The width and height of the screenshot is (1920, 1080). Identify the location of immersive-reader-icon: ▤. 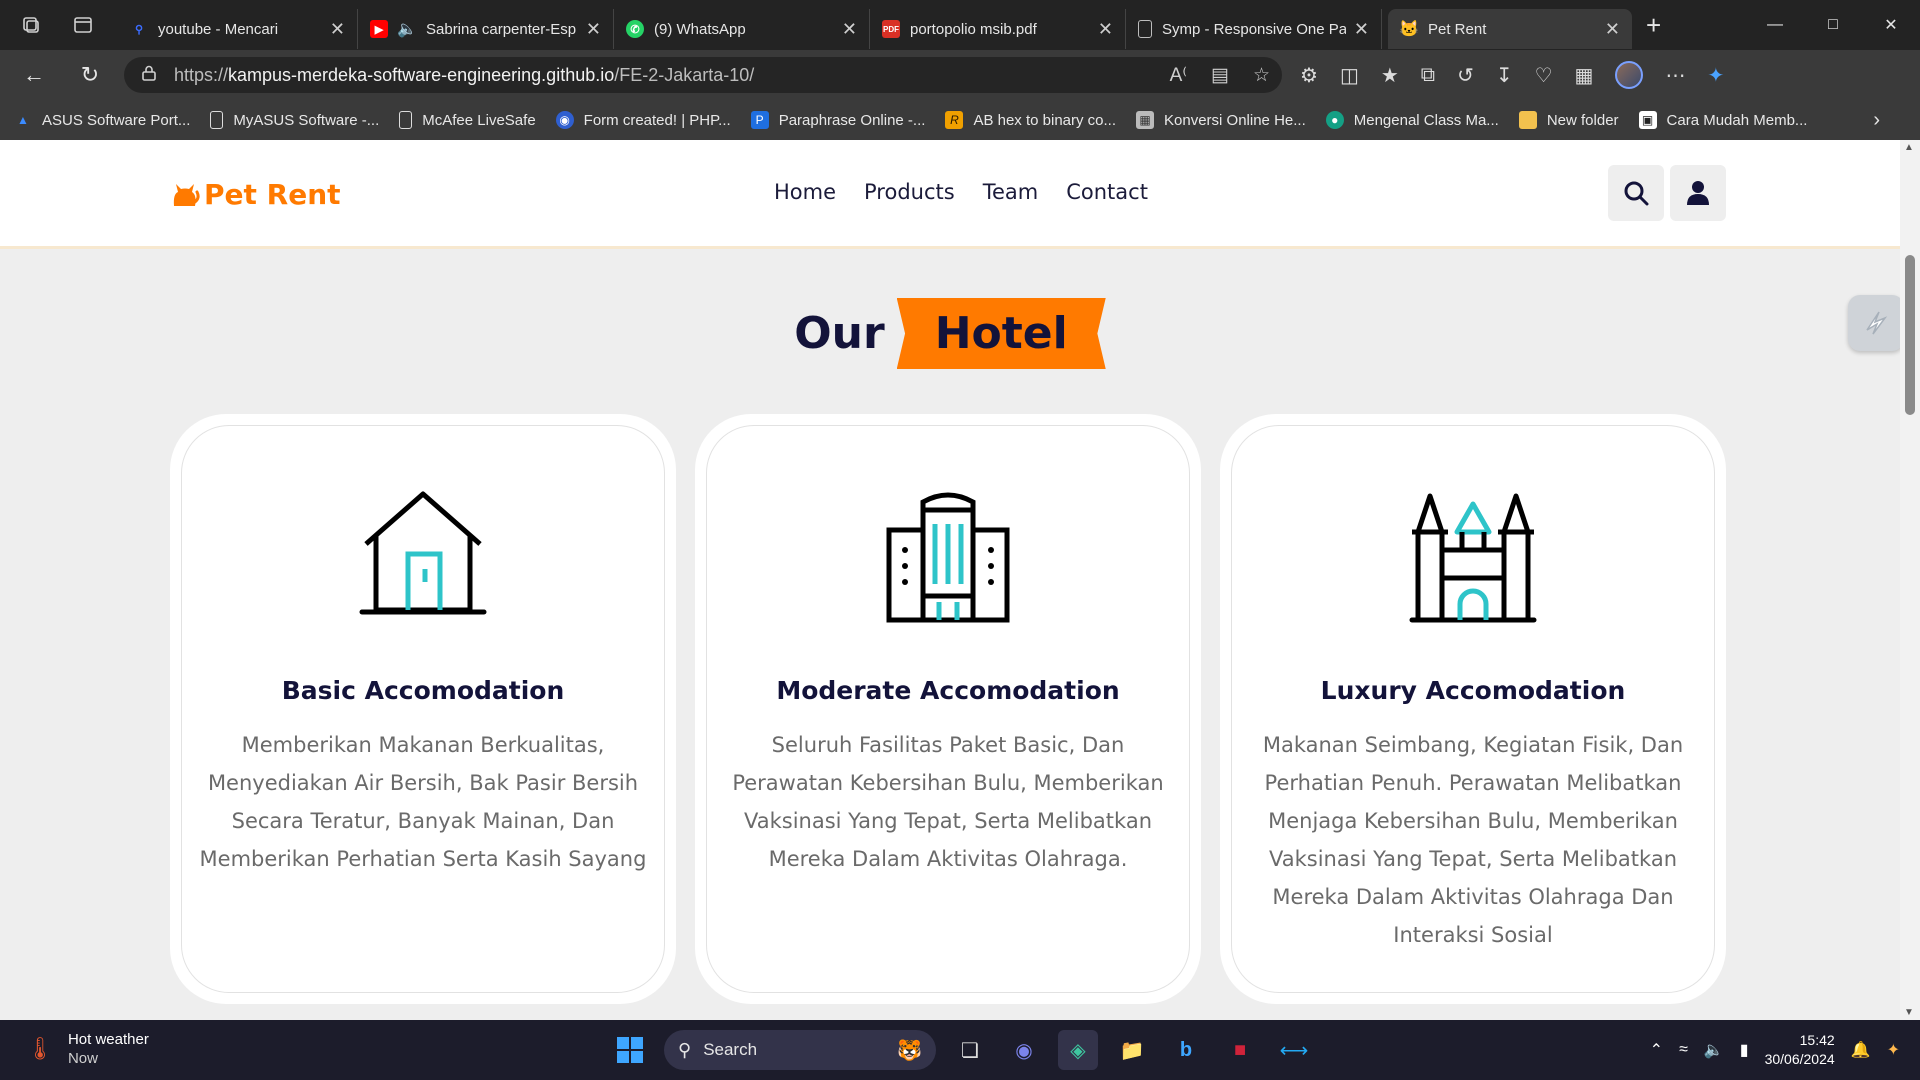
(1220, 75).